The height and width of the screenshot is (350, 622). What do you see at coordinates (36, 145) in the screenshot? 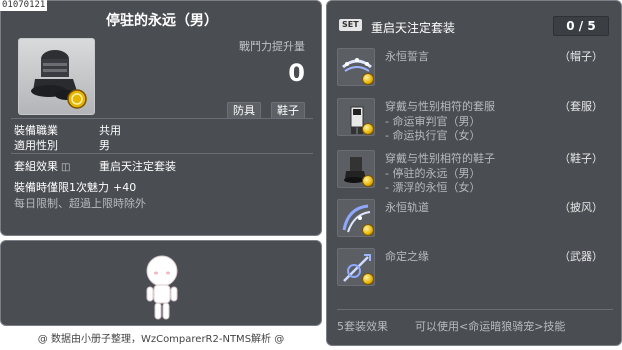
I see `req-gender-label: 適用性別` at bounding box center [36, 145].